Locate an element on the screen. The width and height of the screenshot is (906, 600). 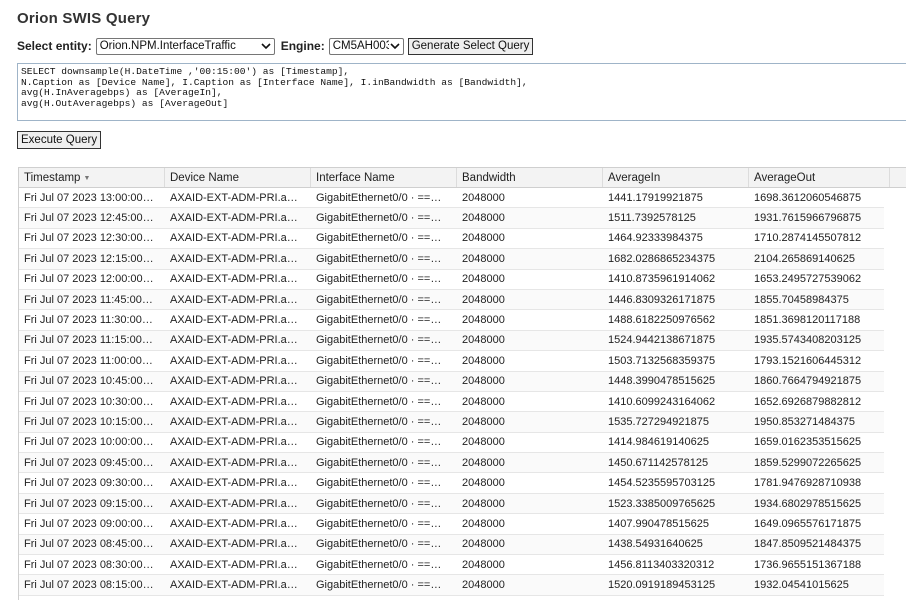
average-out-cell: 1736.9655151367188 is located at coordinates (816, 564).